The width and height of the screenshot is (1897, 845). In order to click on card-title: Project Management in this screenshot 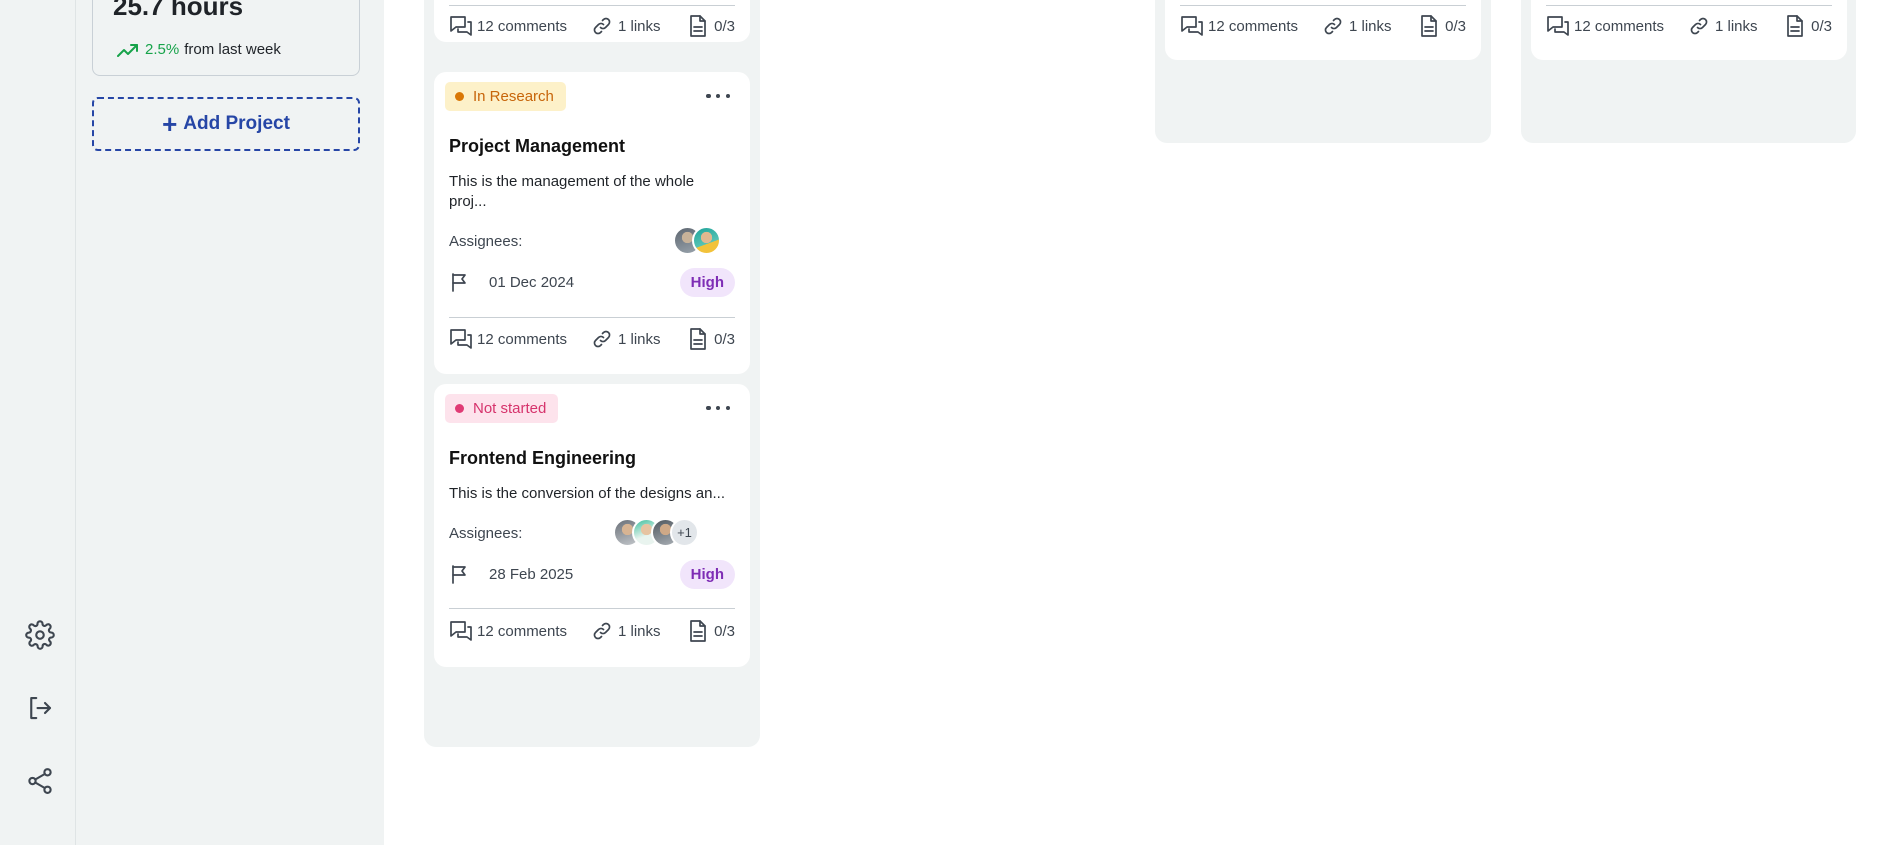, I will do `click(537, 146)`.